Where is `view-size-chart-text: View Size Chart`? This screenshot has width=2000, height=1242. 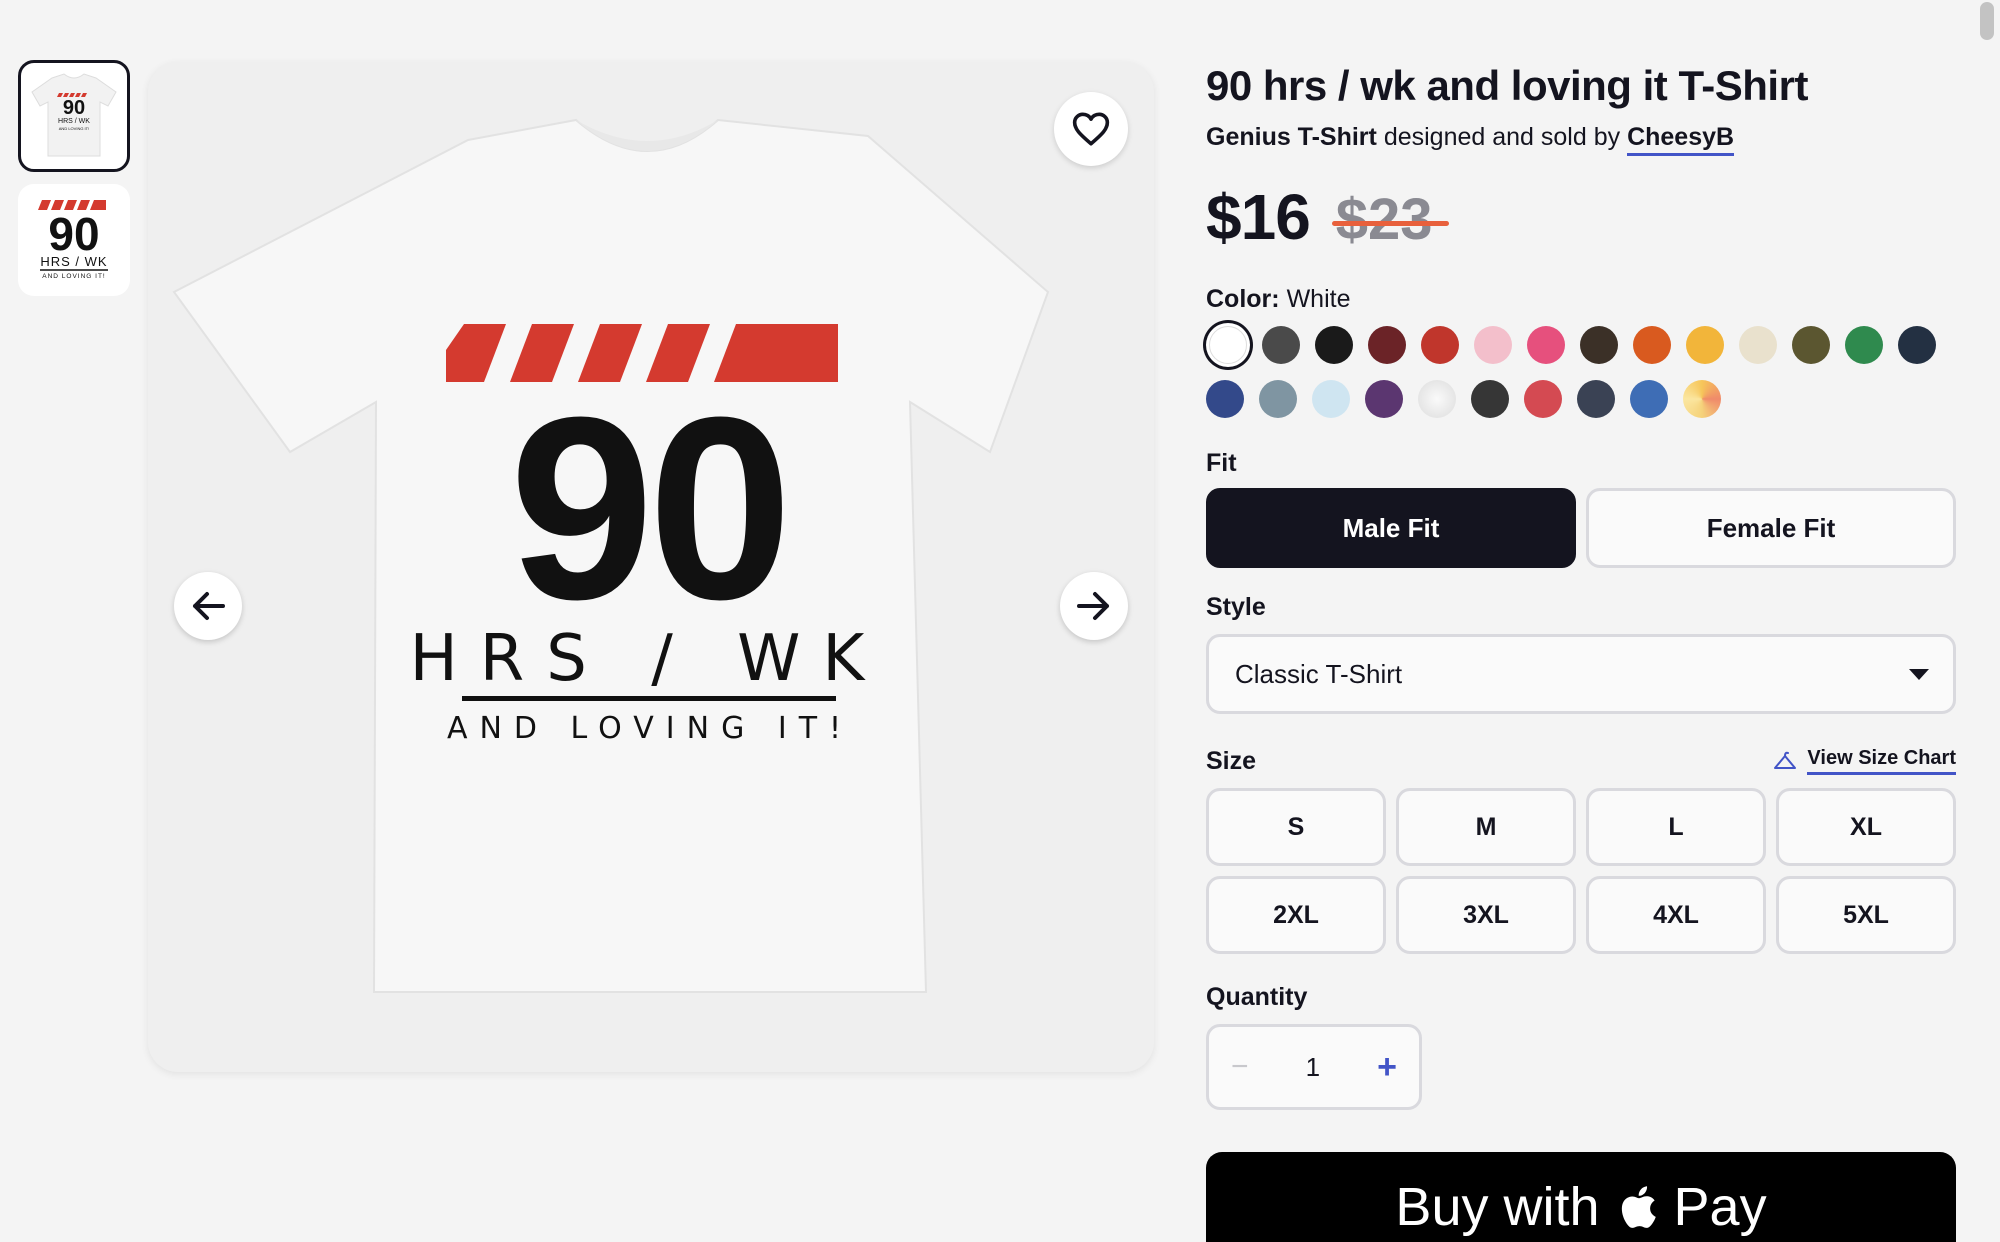
view-size-chart-text: View Size Chart is located at coordinates (1881, 761).